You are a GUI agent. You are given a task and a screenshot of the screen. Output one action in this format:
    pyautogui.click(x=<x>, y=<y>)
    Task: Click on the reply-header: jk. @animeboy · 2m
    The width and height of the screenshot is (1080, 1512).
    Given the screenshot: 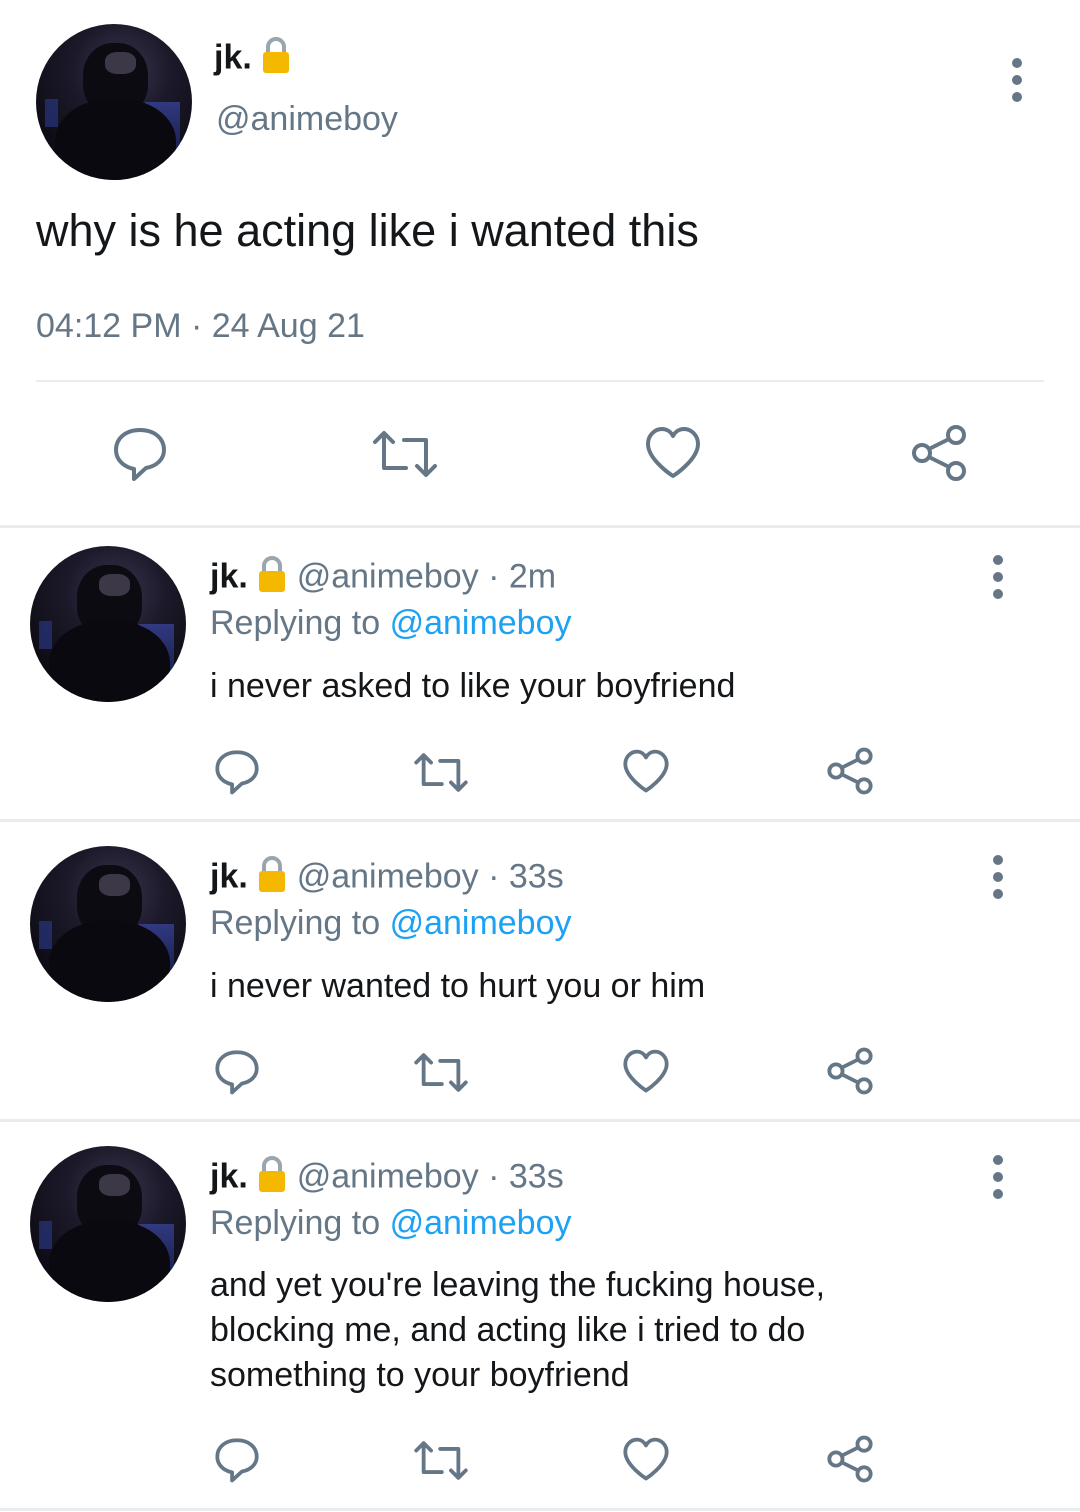 What is the action you would take?
    pyautogui.click(x=383, y=578)
    